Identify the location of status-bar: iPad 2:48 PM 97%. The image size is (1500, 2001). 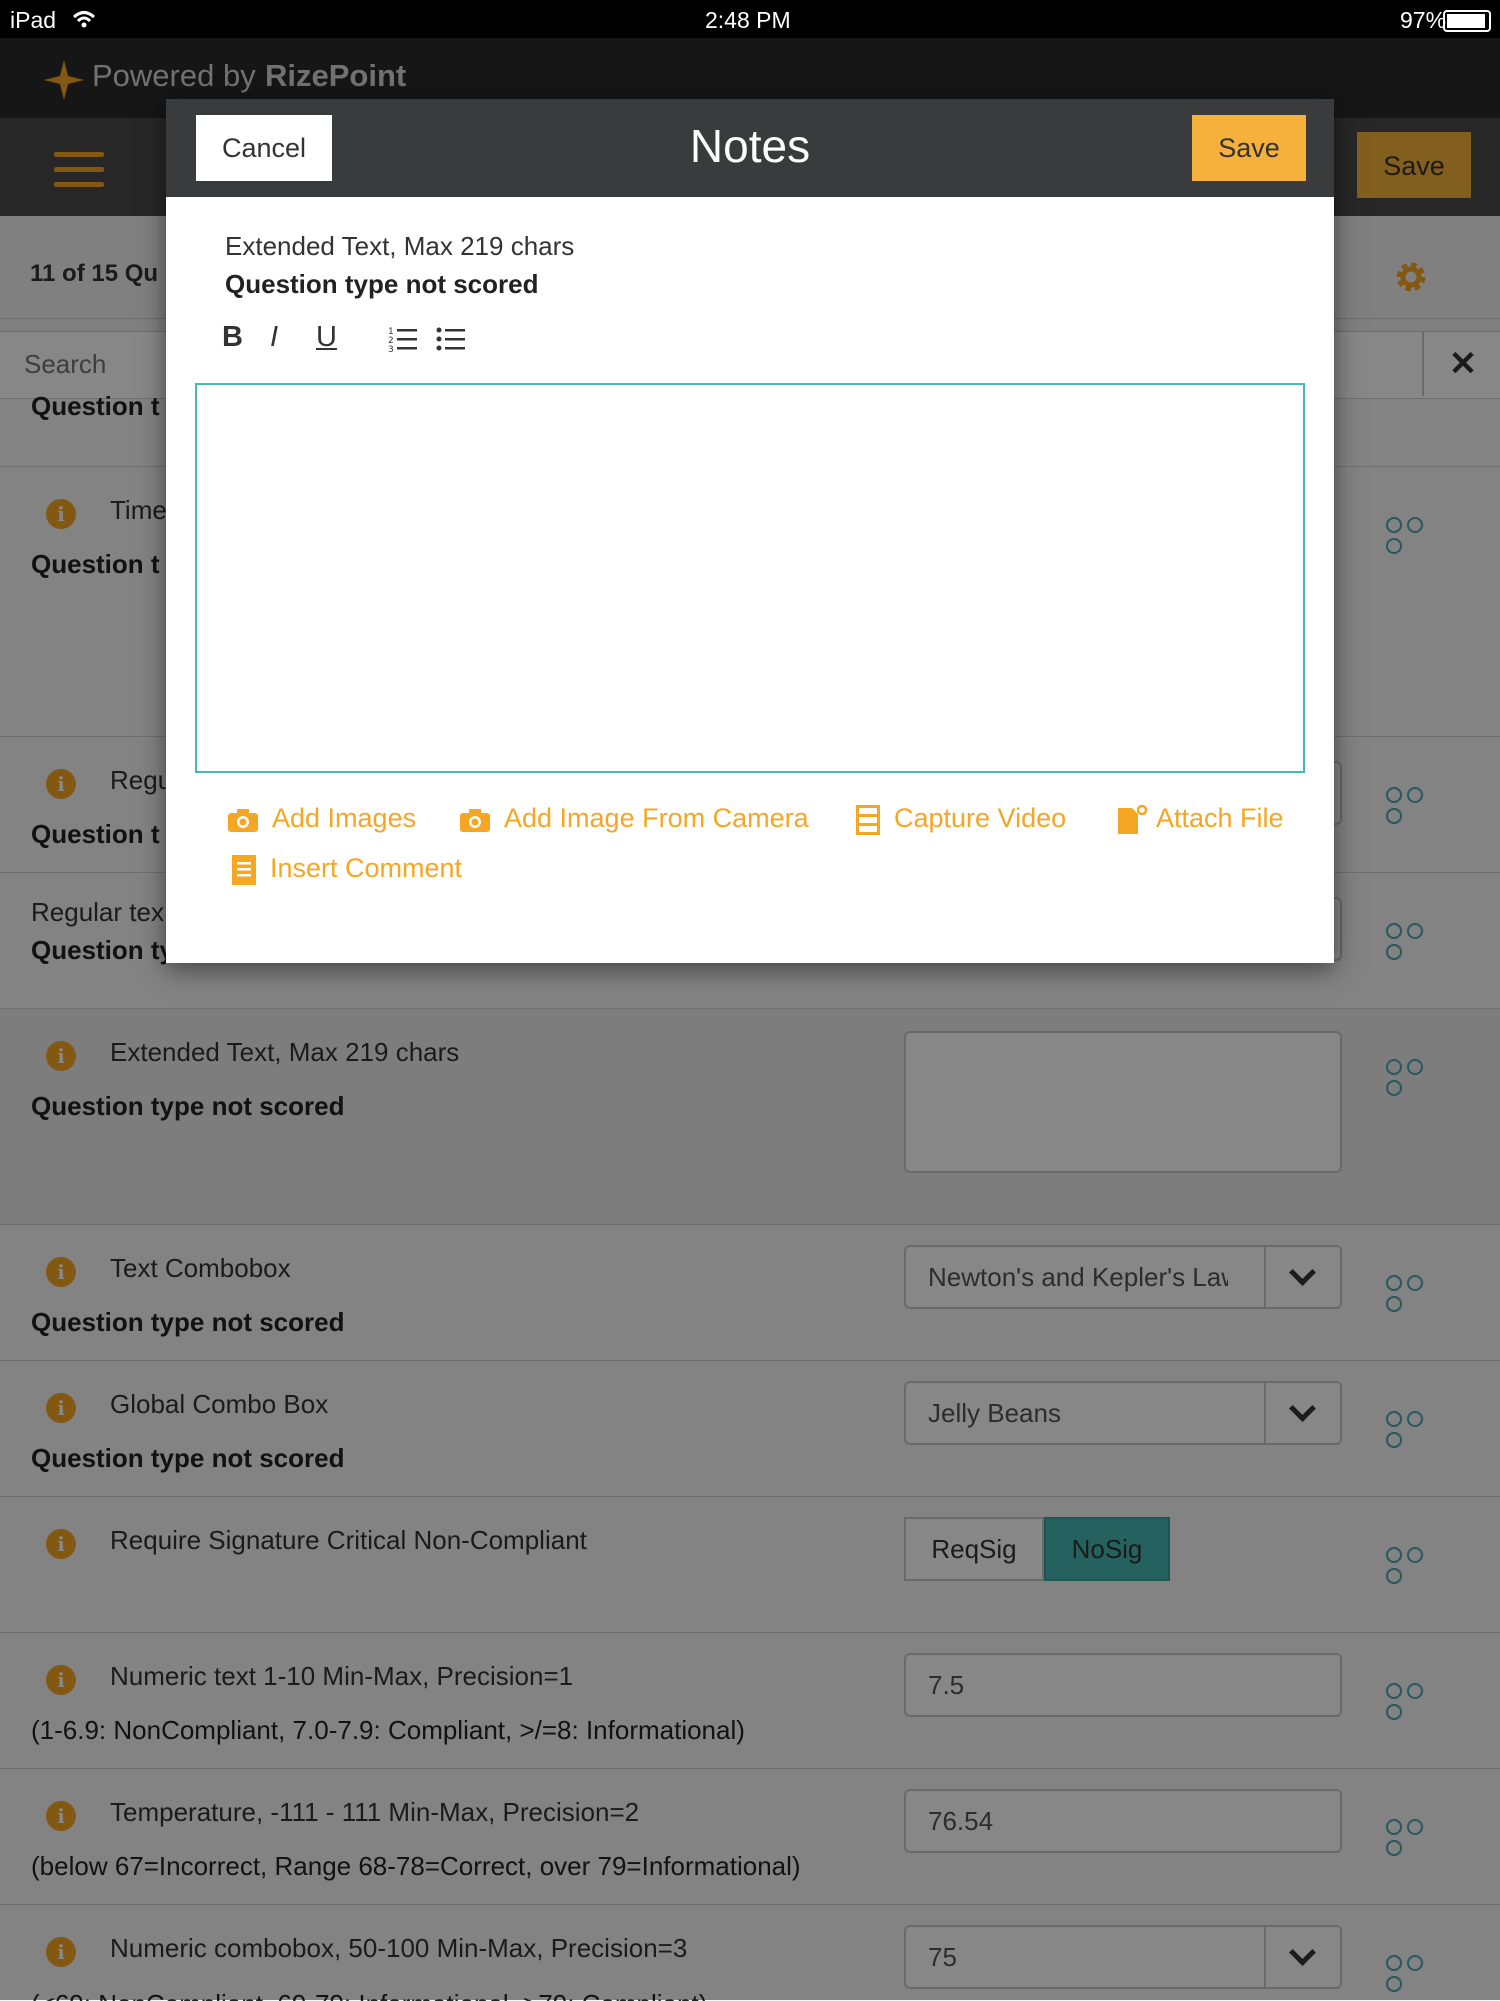
(750, 19).